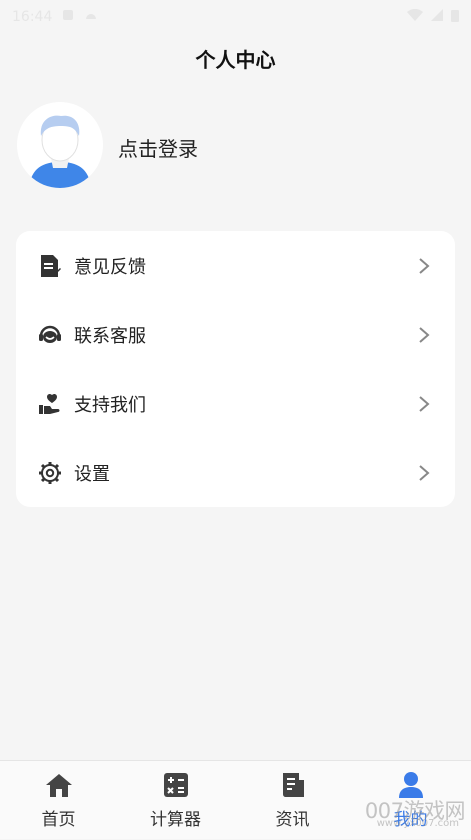 The height and width of the screenshot is (840, 471). Describe the element at coordinates (437, 17) in the screenshot. I see `signal-icon` at that location.